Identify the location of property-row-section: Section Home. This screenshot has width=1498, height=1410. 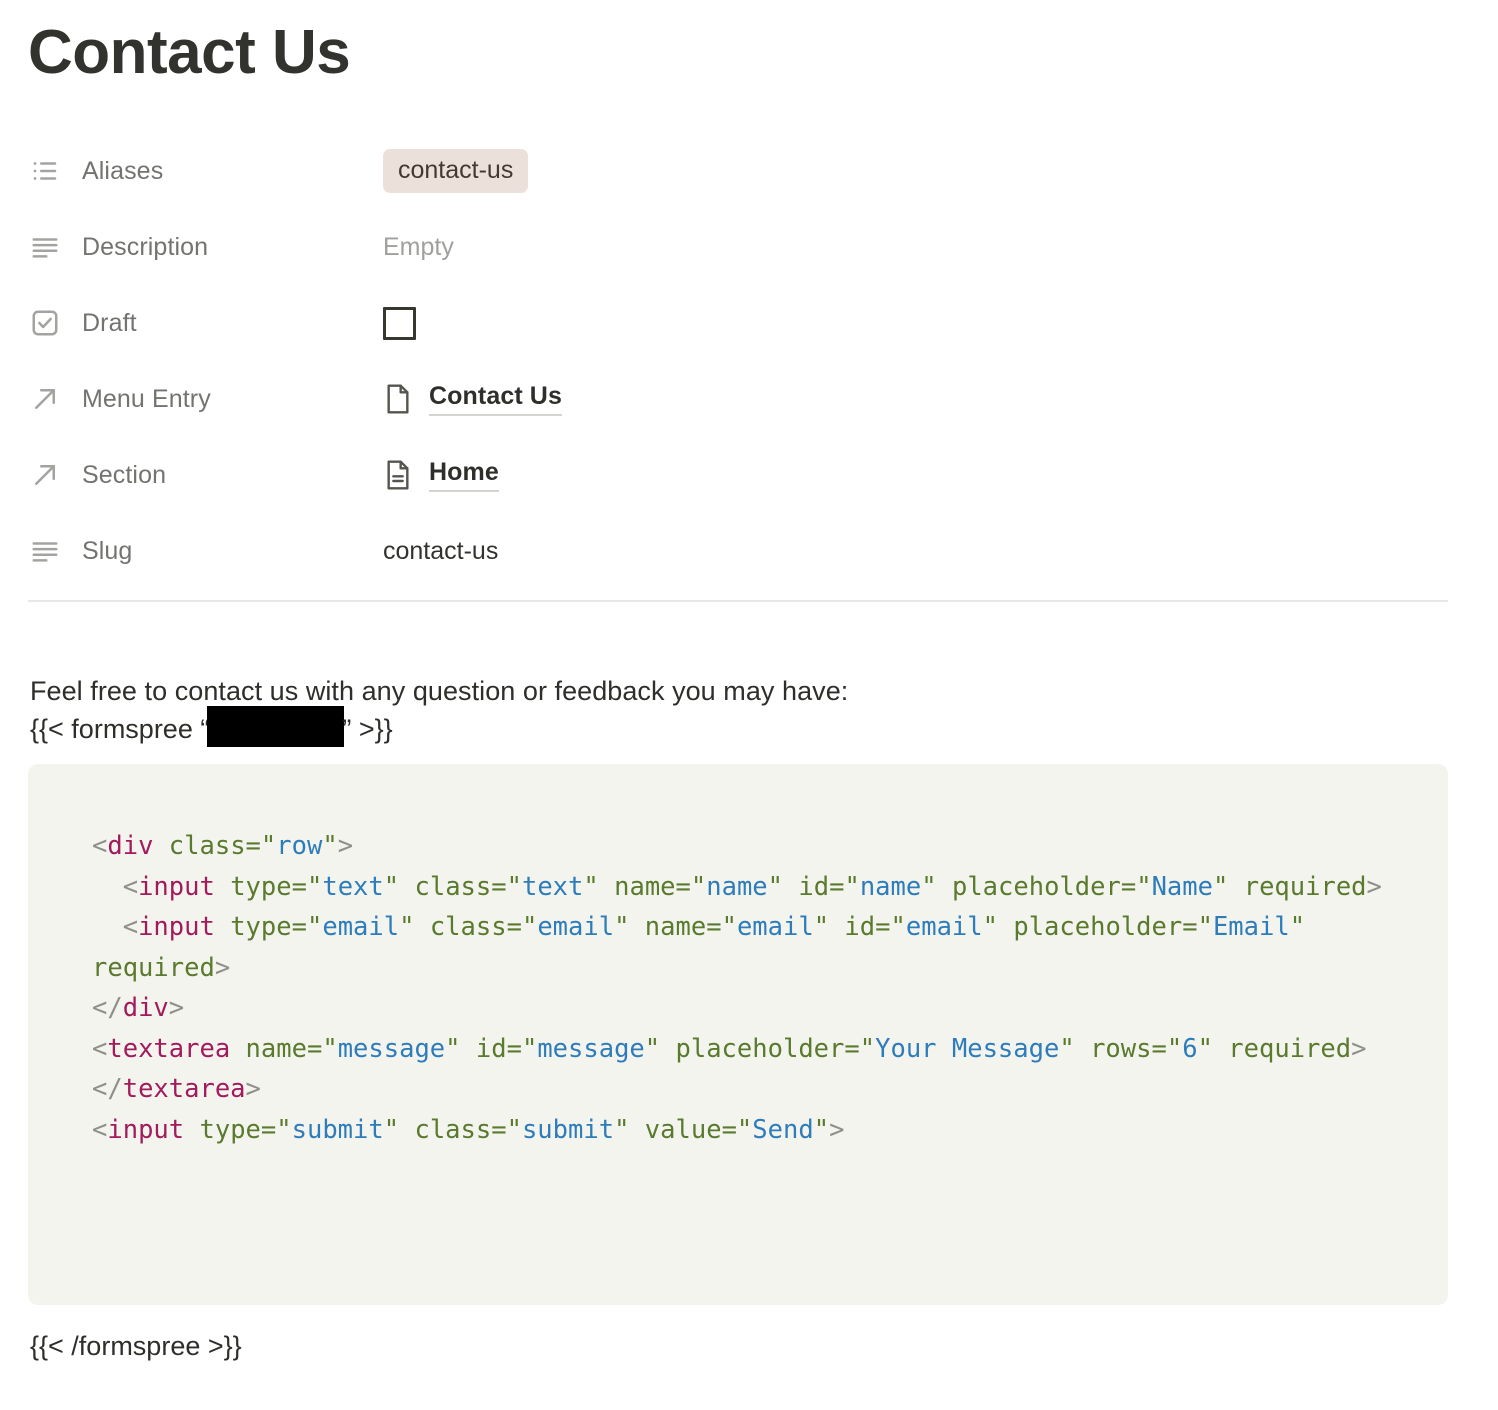
(738, 475).